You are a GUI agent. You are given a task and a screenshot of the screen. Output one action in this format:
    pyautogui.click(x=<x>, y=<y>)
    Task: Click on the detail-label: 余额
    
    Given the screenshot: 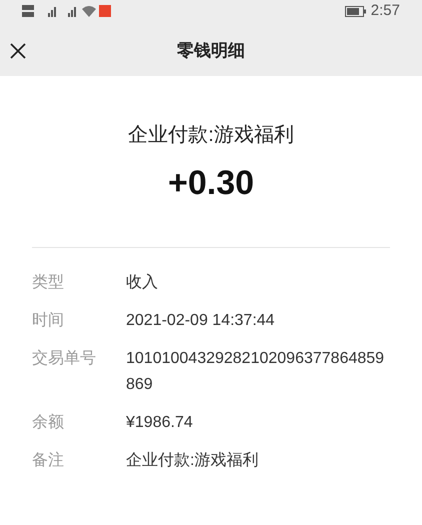 What is the action you would take?
    pyautogui.click(x=48, y=422)
    